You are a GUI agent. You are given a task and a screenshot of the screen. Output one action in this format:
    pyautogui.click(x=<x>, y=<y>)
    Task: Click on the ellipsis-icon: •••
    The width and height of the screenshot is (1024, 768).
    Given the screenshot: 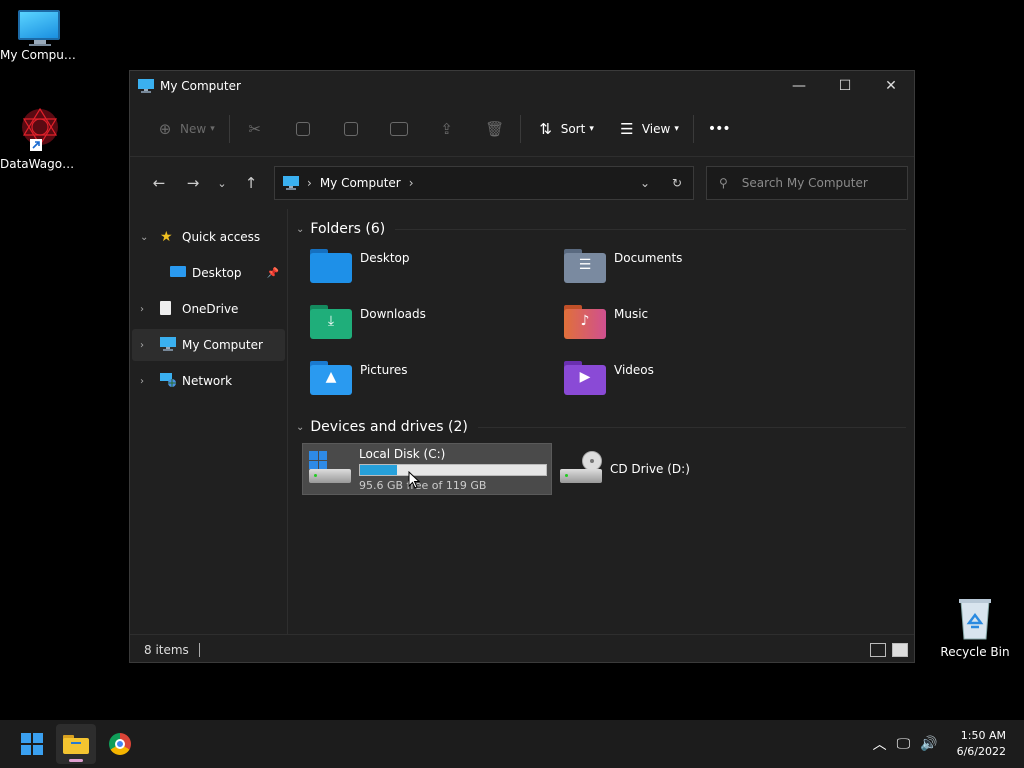 What is the action you would take?
    pyautogui.click(x=719, y=128)
    